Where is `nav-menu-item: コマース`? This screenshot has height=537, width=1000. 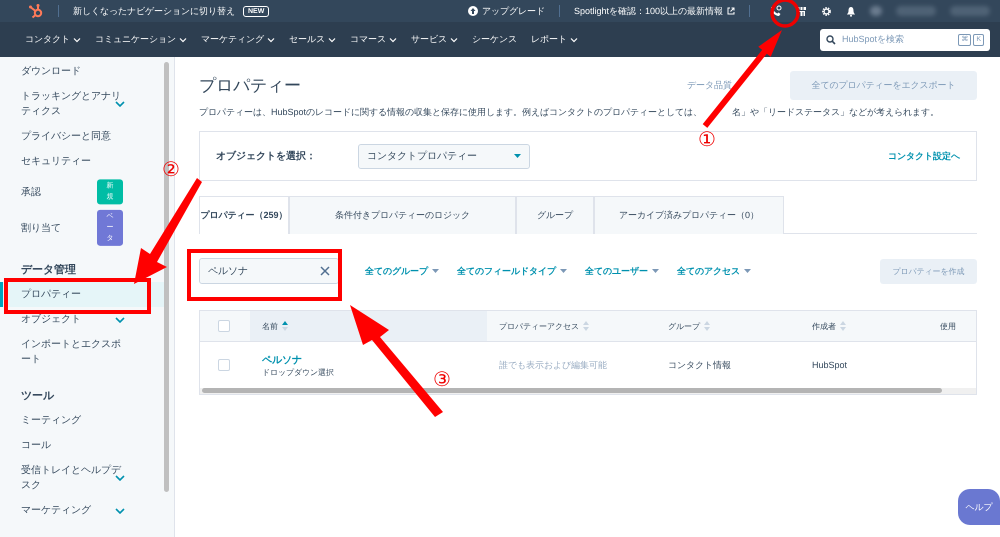
nav-menu-item: コマース is located at coordinates (373, 39).